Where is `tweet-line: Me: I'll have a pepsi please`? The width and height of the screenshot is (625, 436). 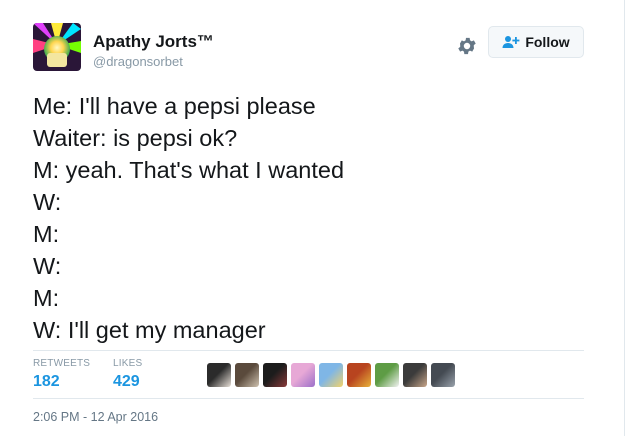 tweet-line: Me: I'll have a pepsi please is located at coordinates (174, 106).